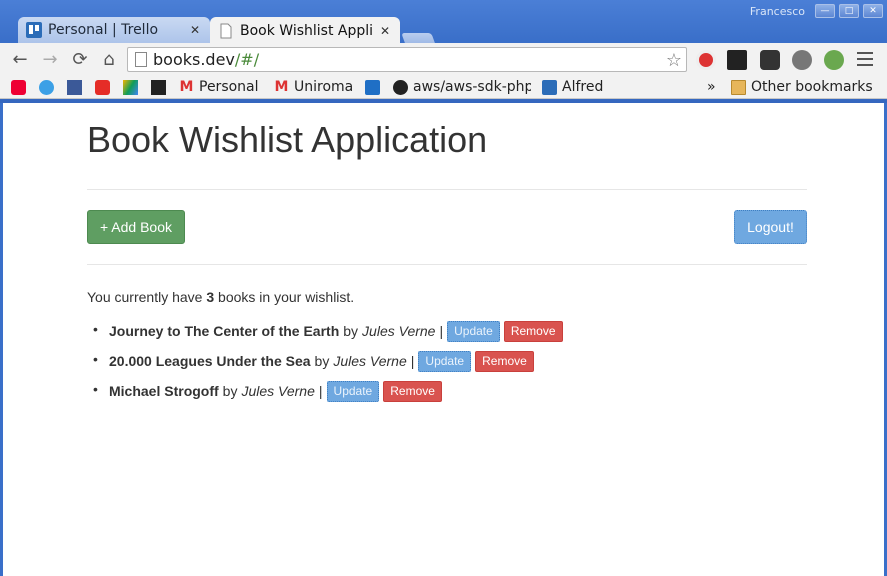 Image resolution: width=887 pixels, height=576 pixels. Describe the element at coordinates (229, 87) in the screenshot. I see `bookmark-label: Personal` at that location.